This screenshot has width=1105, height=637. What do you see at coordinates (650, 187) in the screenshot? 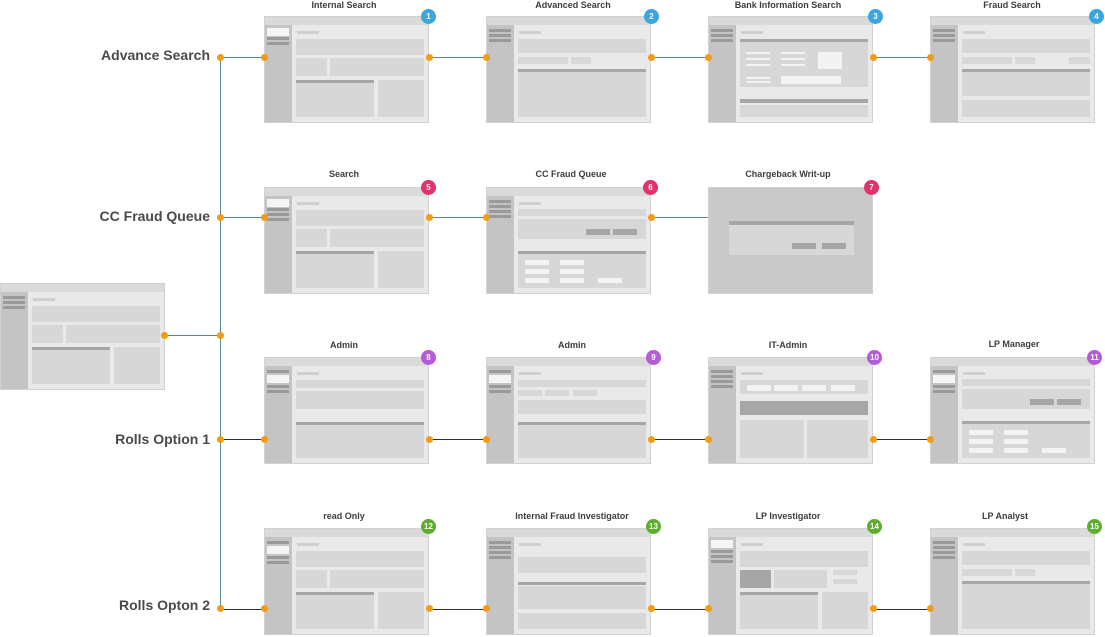
I see `number-badge-6: 6` at bounding box center [650, 187].